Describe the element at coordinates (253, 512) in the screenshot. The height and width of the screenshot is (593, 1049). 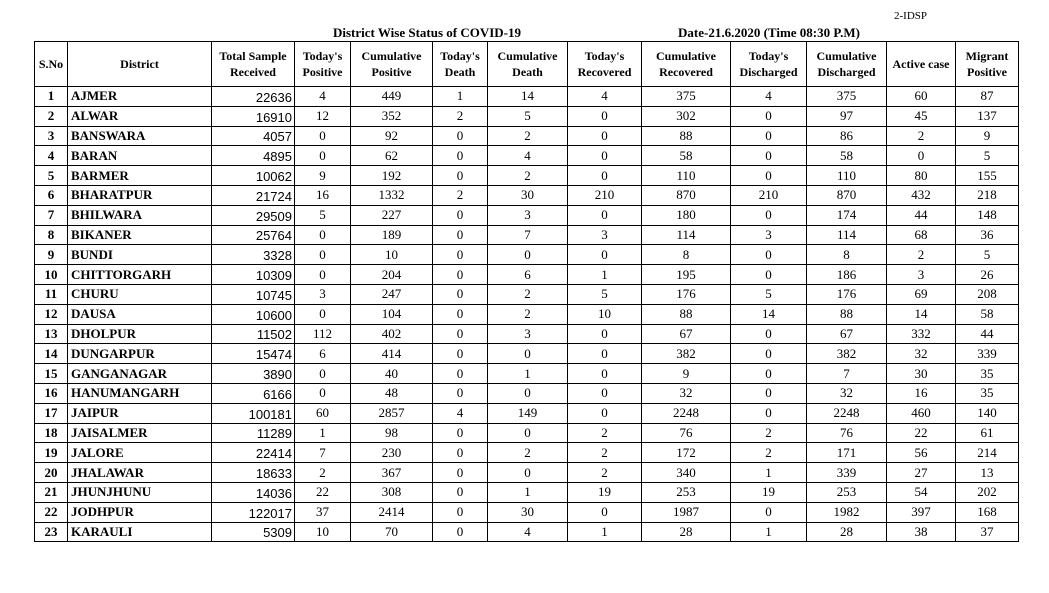
I see `table-cell: 122017` at that location.